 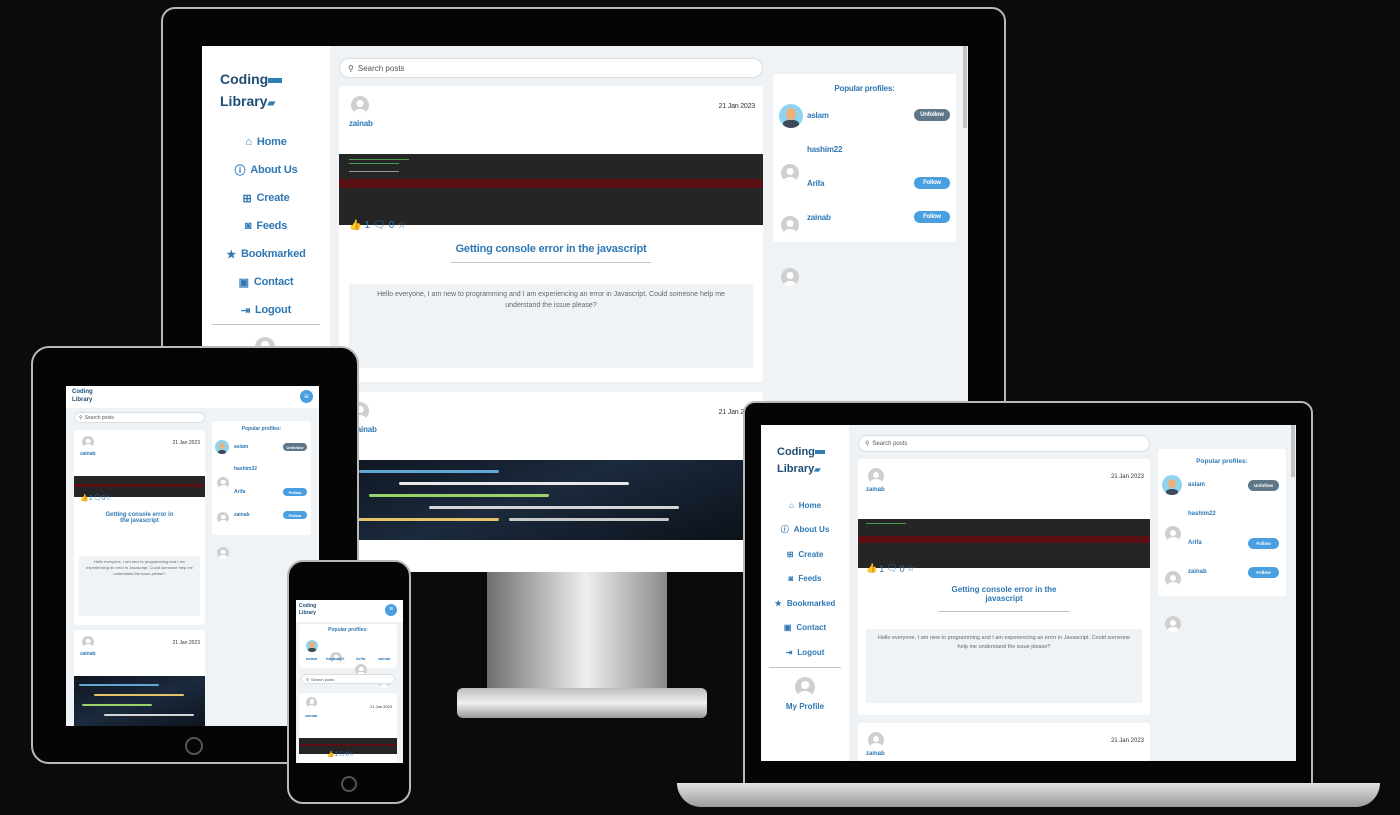 What do you see at coordinates (805, 603) in the screenshot?
I see `laptop-nav-bookmarked: ★ Bookmarked` at bounding box center [805, 603].